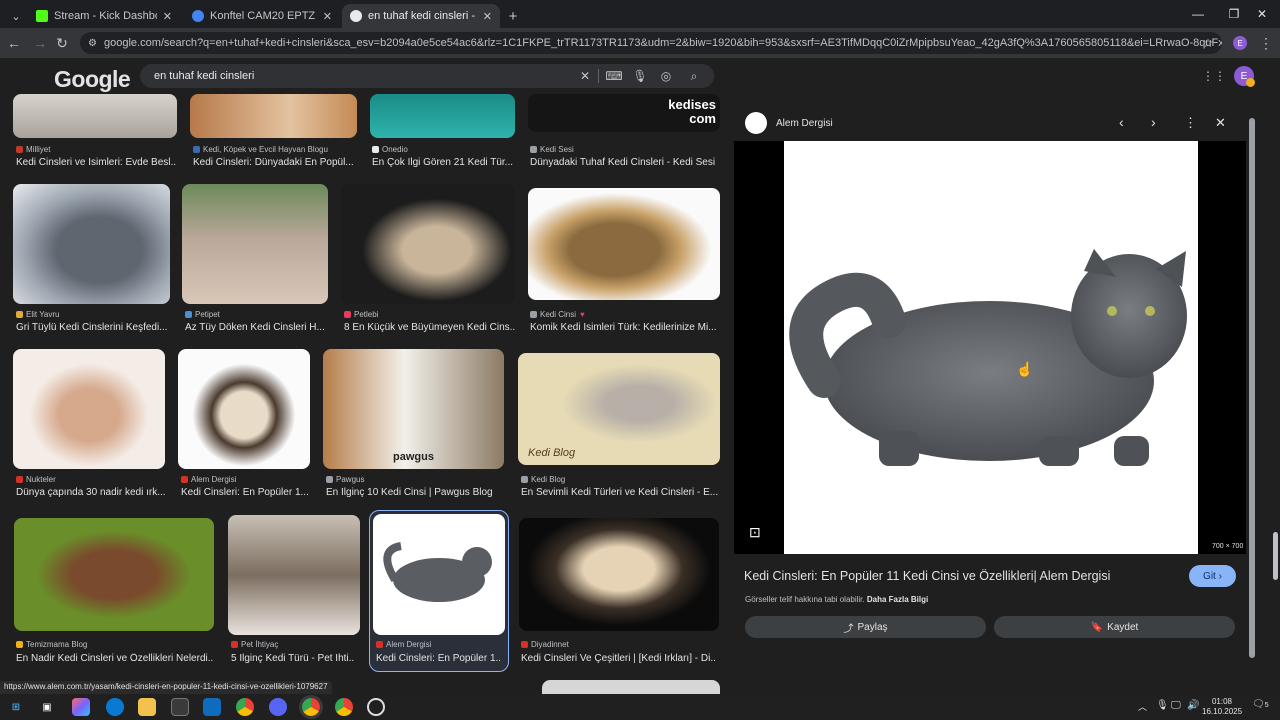 The width and height of the screenshot is (1280, 720). What do you see at coordinates (1275, 395) in the screenshot?
I see `page-scrollbar` at bounding box center [1275, 395].